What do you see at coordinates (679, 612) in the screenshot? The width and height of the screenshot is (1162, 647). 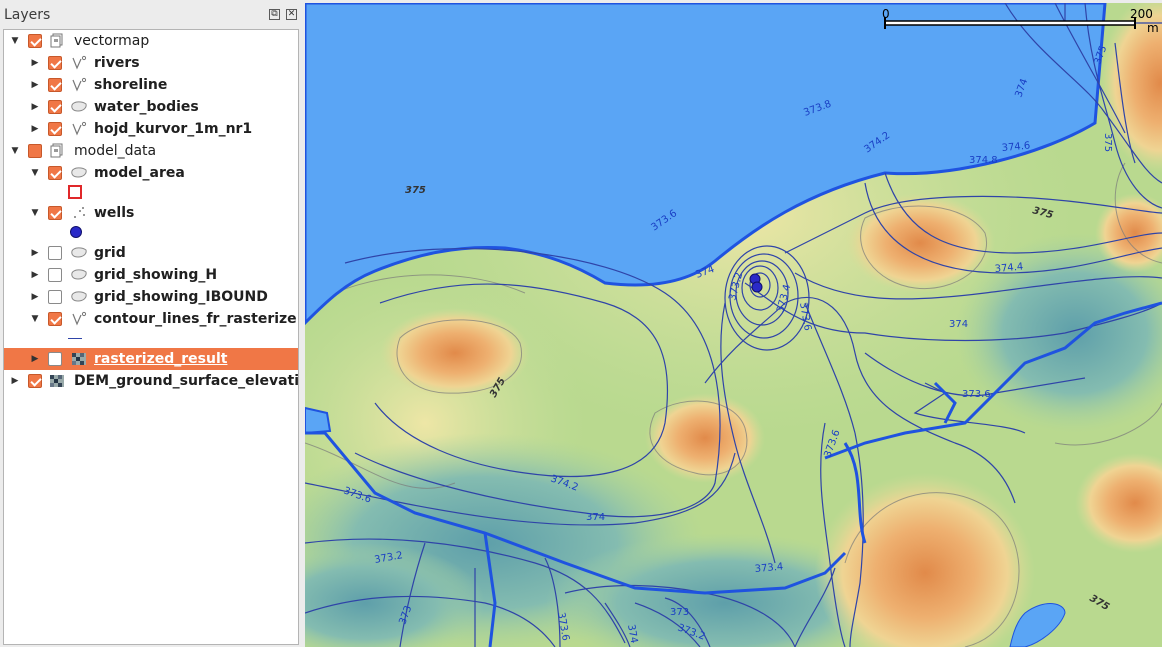 I see `contour-label: 373` at bounding box center [679, 612].